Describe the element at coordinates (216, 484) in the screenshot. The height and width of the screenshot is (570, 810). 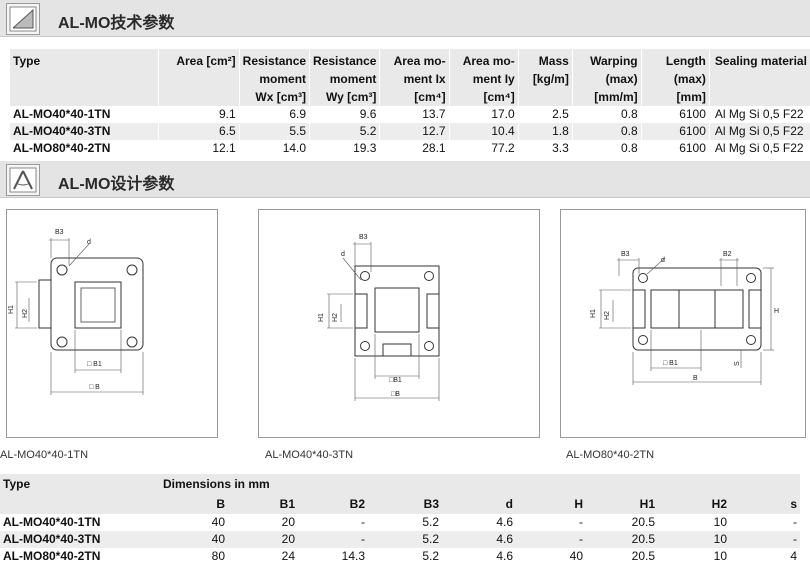
I see `dims-group-header: Dimensions in mm` at that location.